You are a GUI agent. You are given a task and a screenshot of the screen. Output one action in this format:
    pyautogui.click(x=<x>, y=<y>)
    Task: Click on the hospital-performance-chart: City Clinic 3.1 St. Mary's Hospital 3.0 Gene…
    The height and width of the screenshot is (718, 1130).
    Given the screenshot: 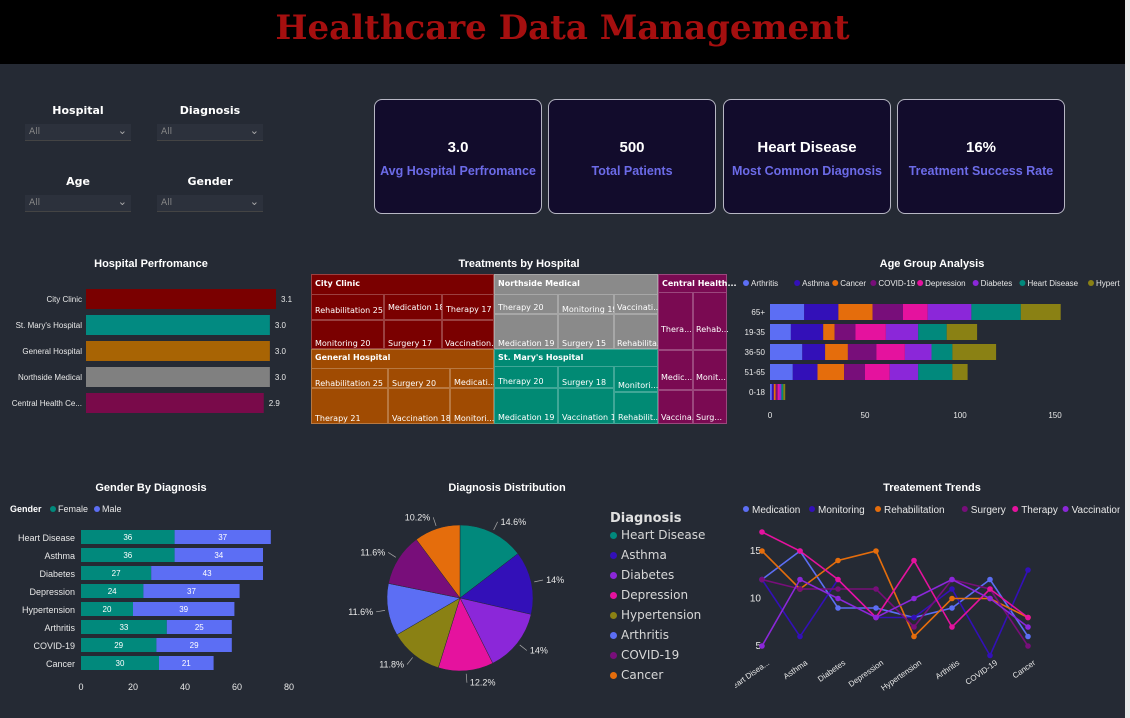 What is the action you would take?
    pyautogui.click(x=152, y=350)
    